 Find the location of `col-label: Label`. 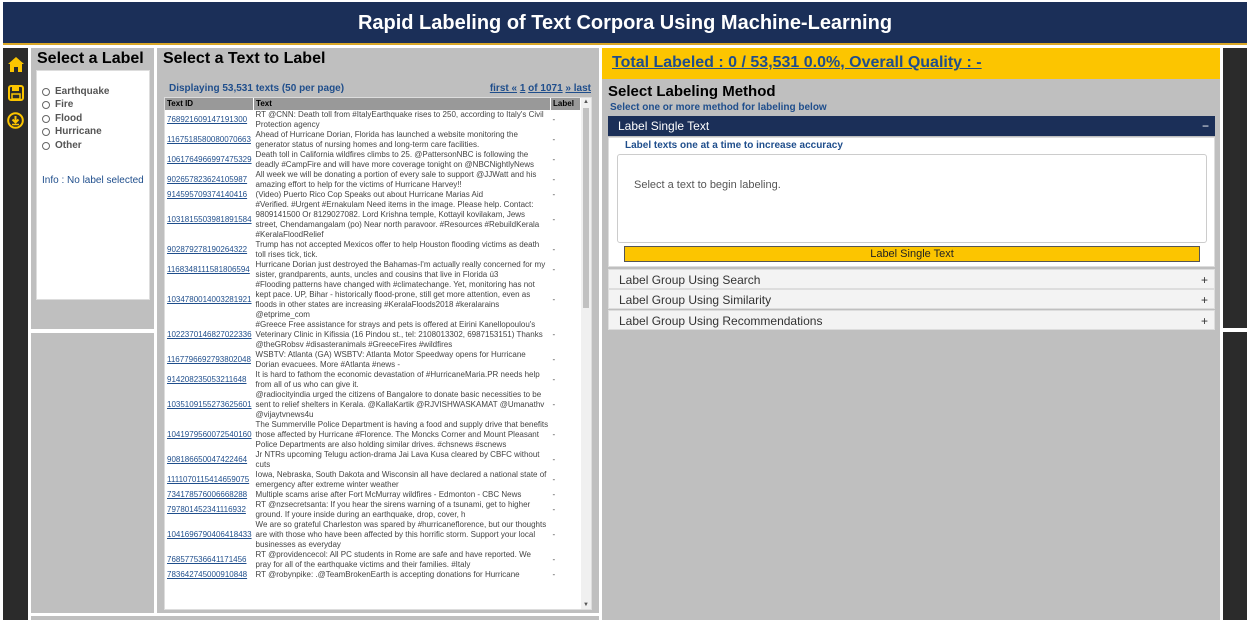

col-label: Label is located at coordinates (565, 104).